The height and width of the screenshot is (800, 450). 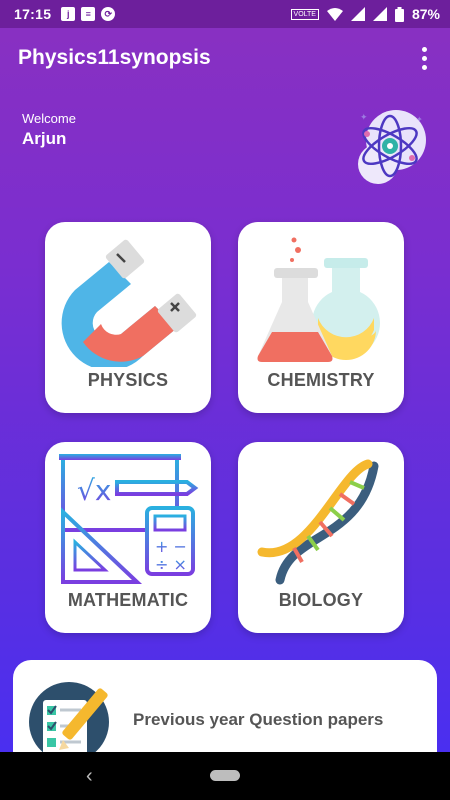 I want to click on subject-label-biology: BIOLOGY, so click(x=321, y=600).